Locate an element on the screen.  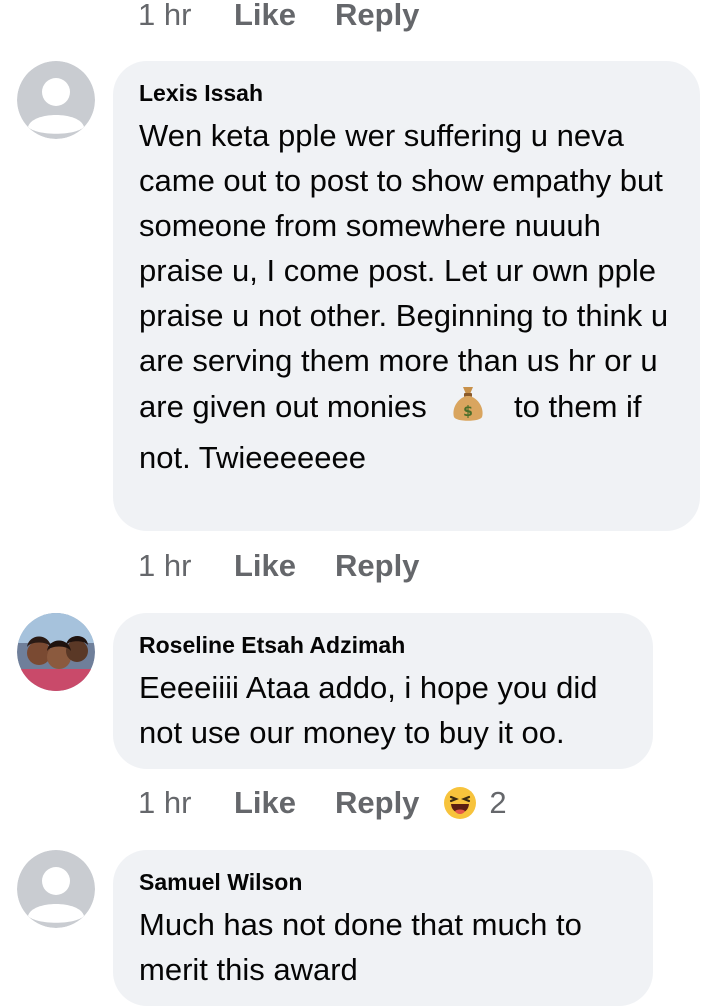
comment-author: Samuel Wilson is located at coordinates (383, 882).